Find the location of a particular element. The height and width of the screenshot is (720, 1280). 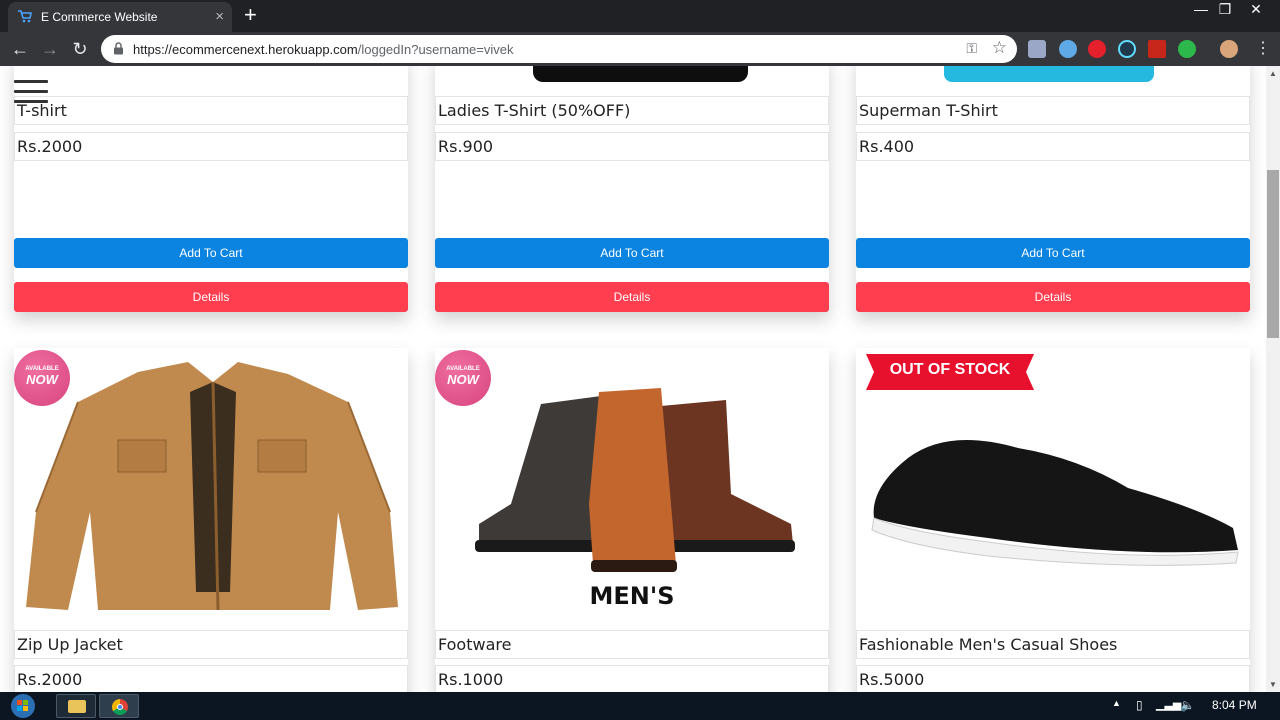

scrollbar-thumb is located at coordinates (1273, 254).